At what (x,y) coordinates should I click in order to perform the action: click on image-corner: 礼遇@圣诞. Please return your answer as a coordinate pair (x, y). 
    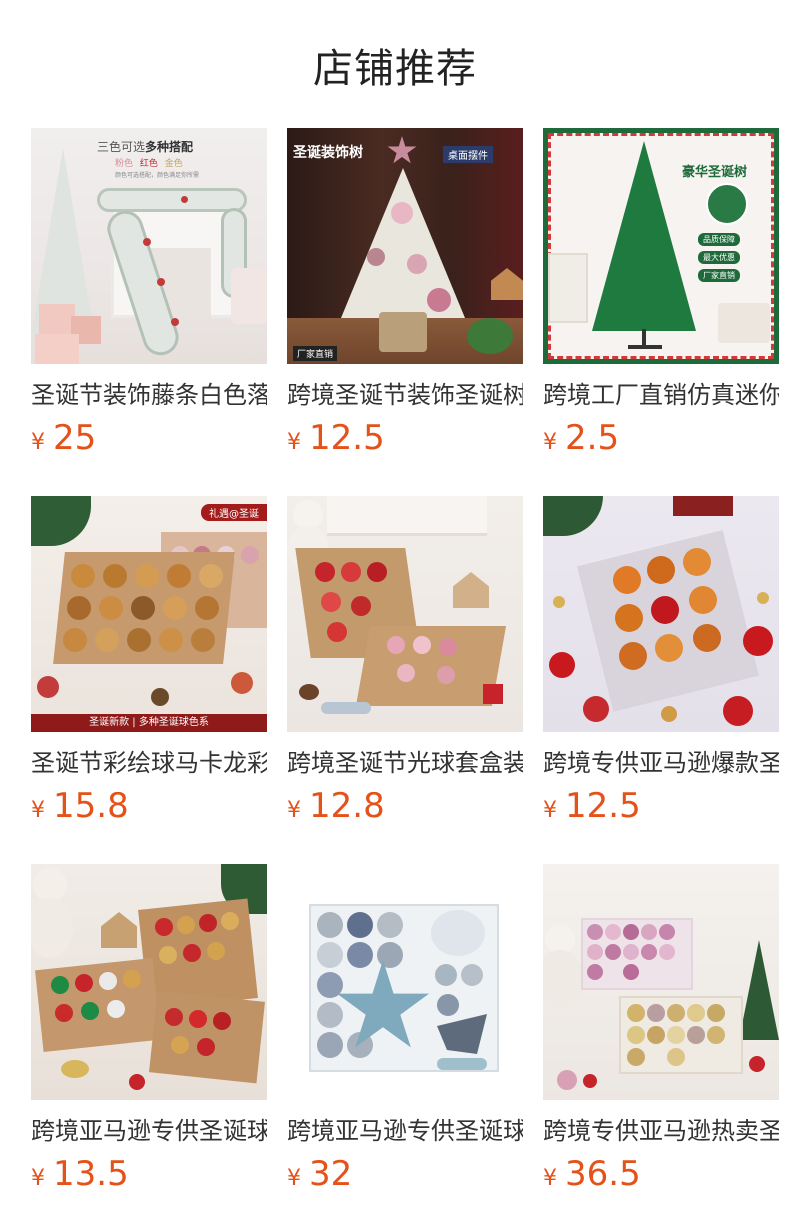
    Looking at the image, I should click on (234, 512).